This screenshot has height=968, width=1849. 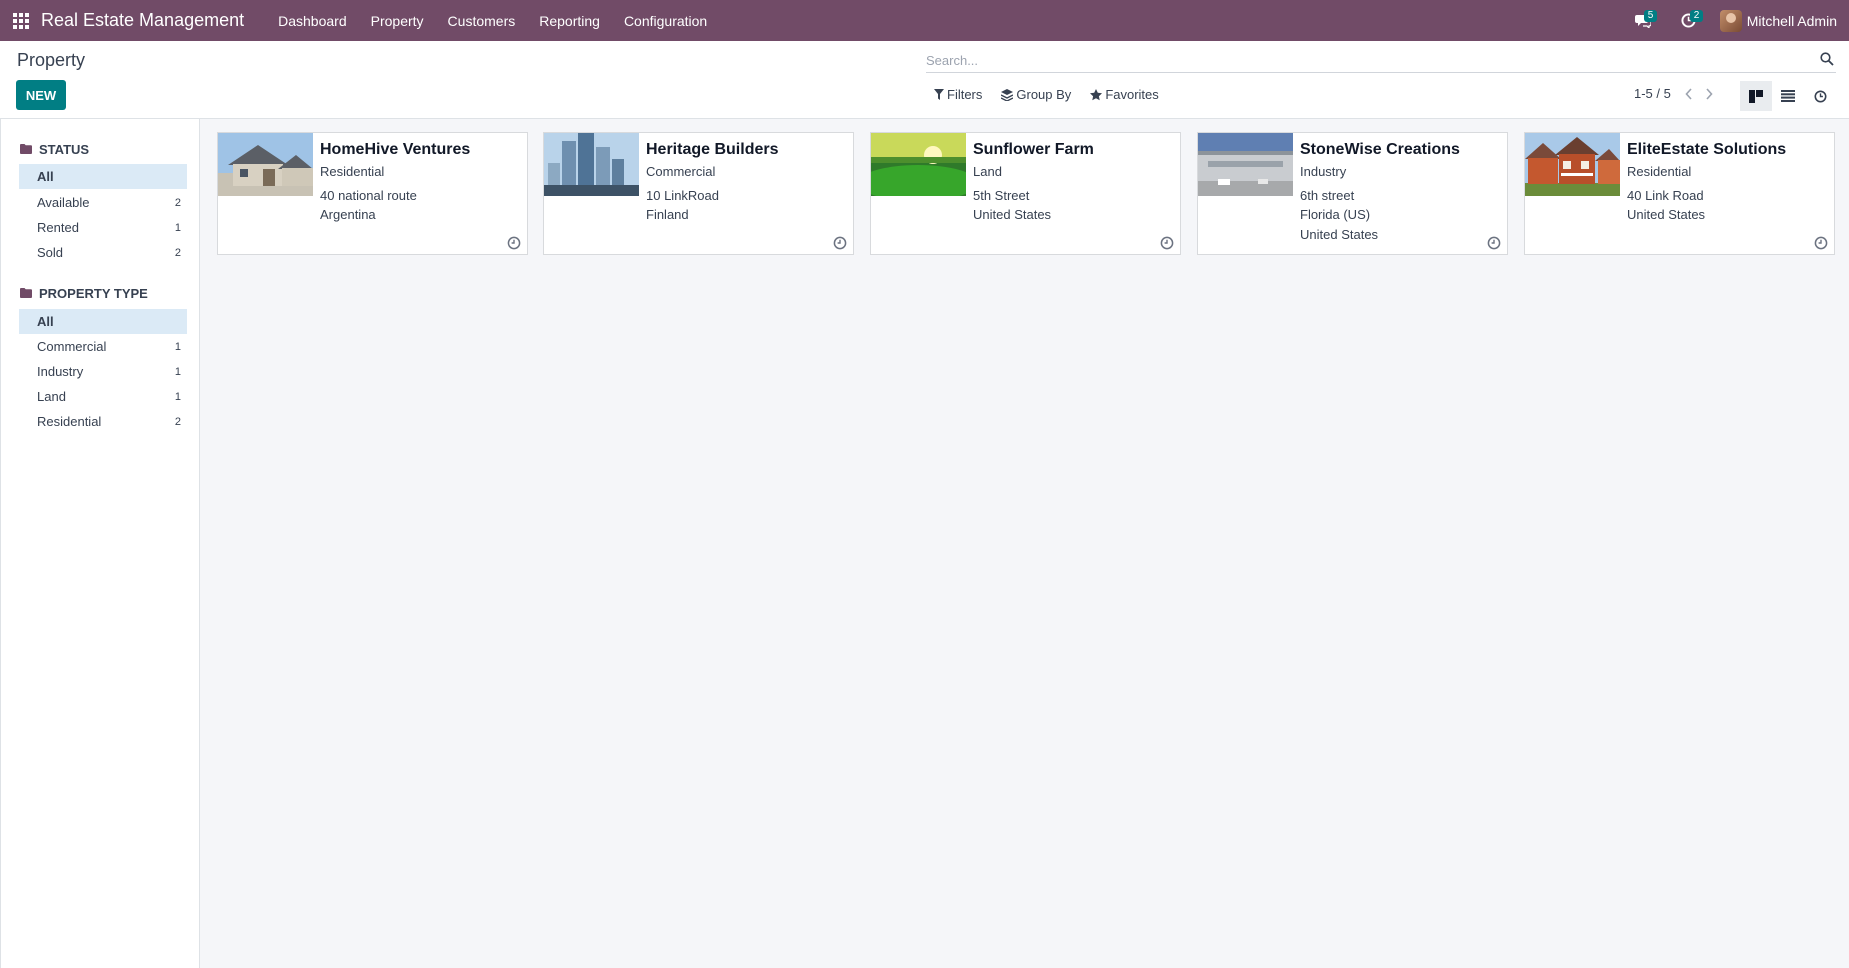 What do you see at coordinates (72, 346) in the screenshot?
I see `facet-label: Commercial` at bounding box center [72, 346].